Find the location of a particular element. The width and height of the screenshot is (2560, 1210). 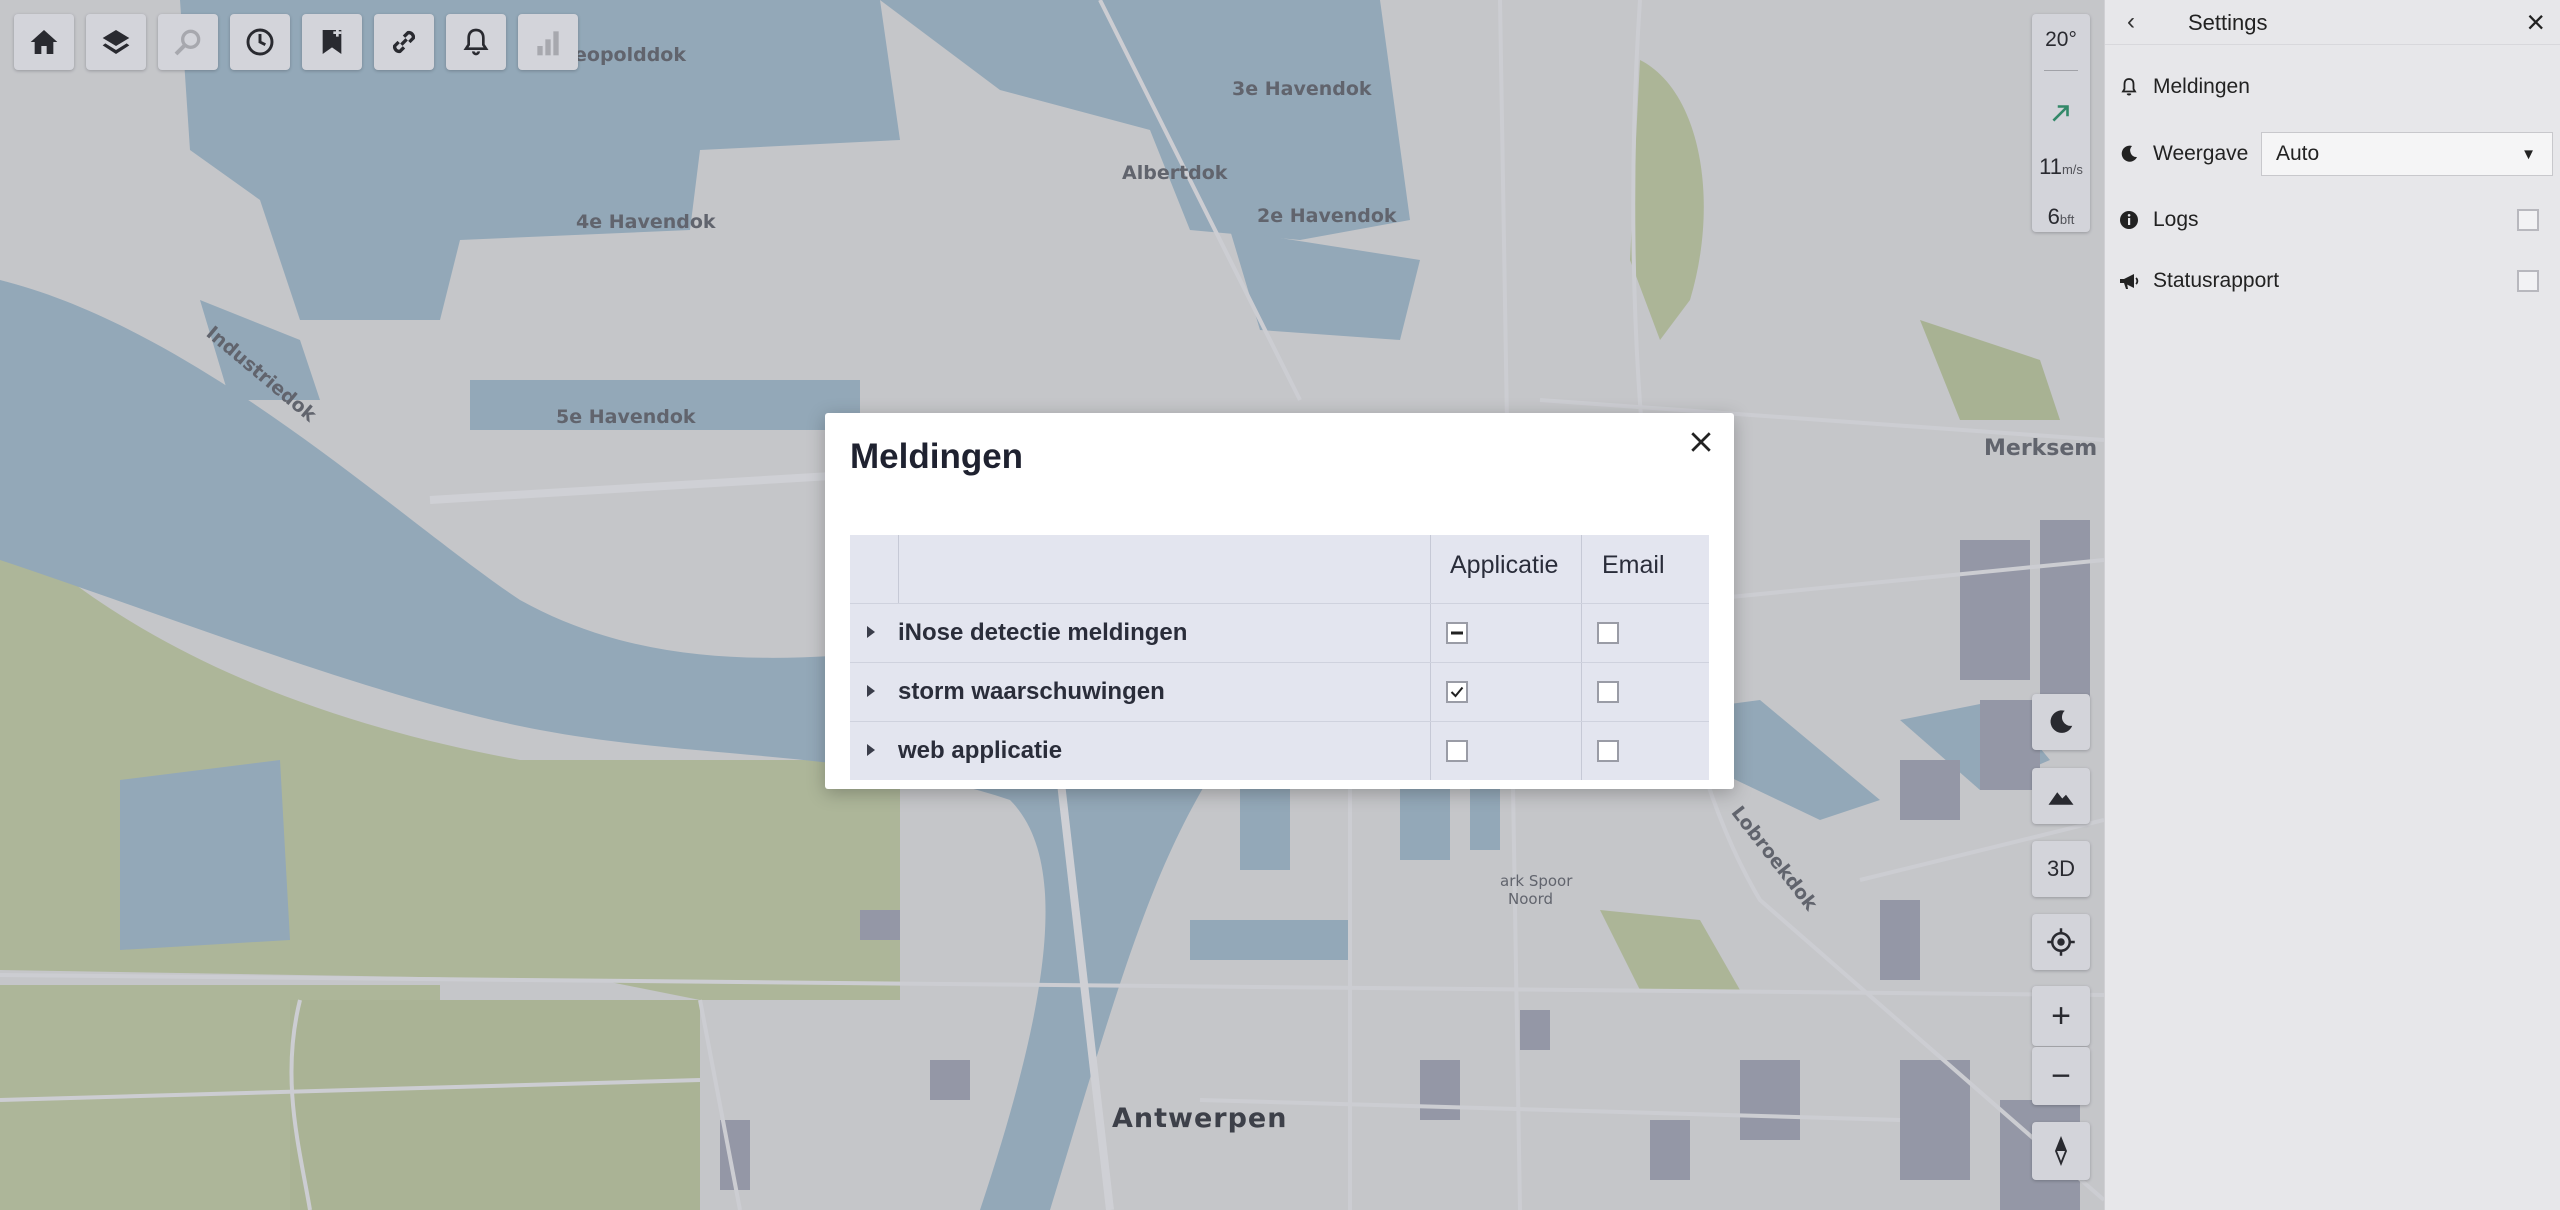

settings-item-weergave: Weergave Auto ▼ is located at coordinates (2332, 154).